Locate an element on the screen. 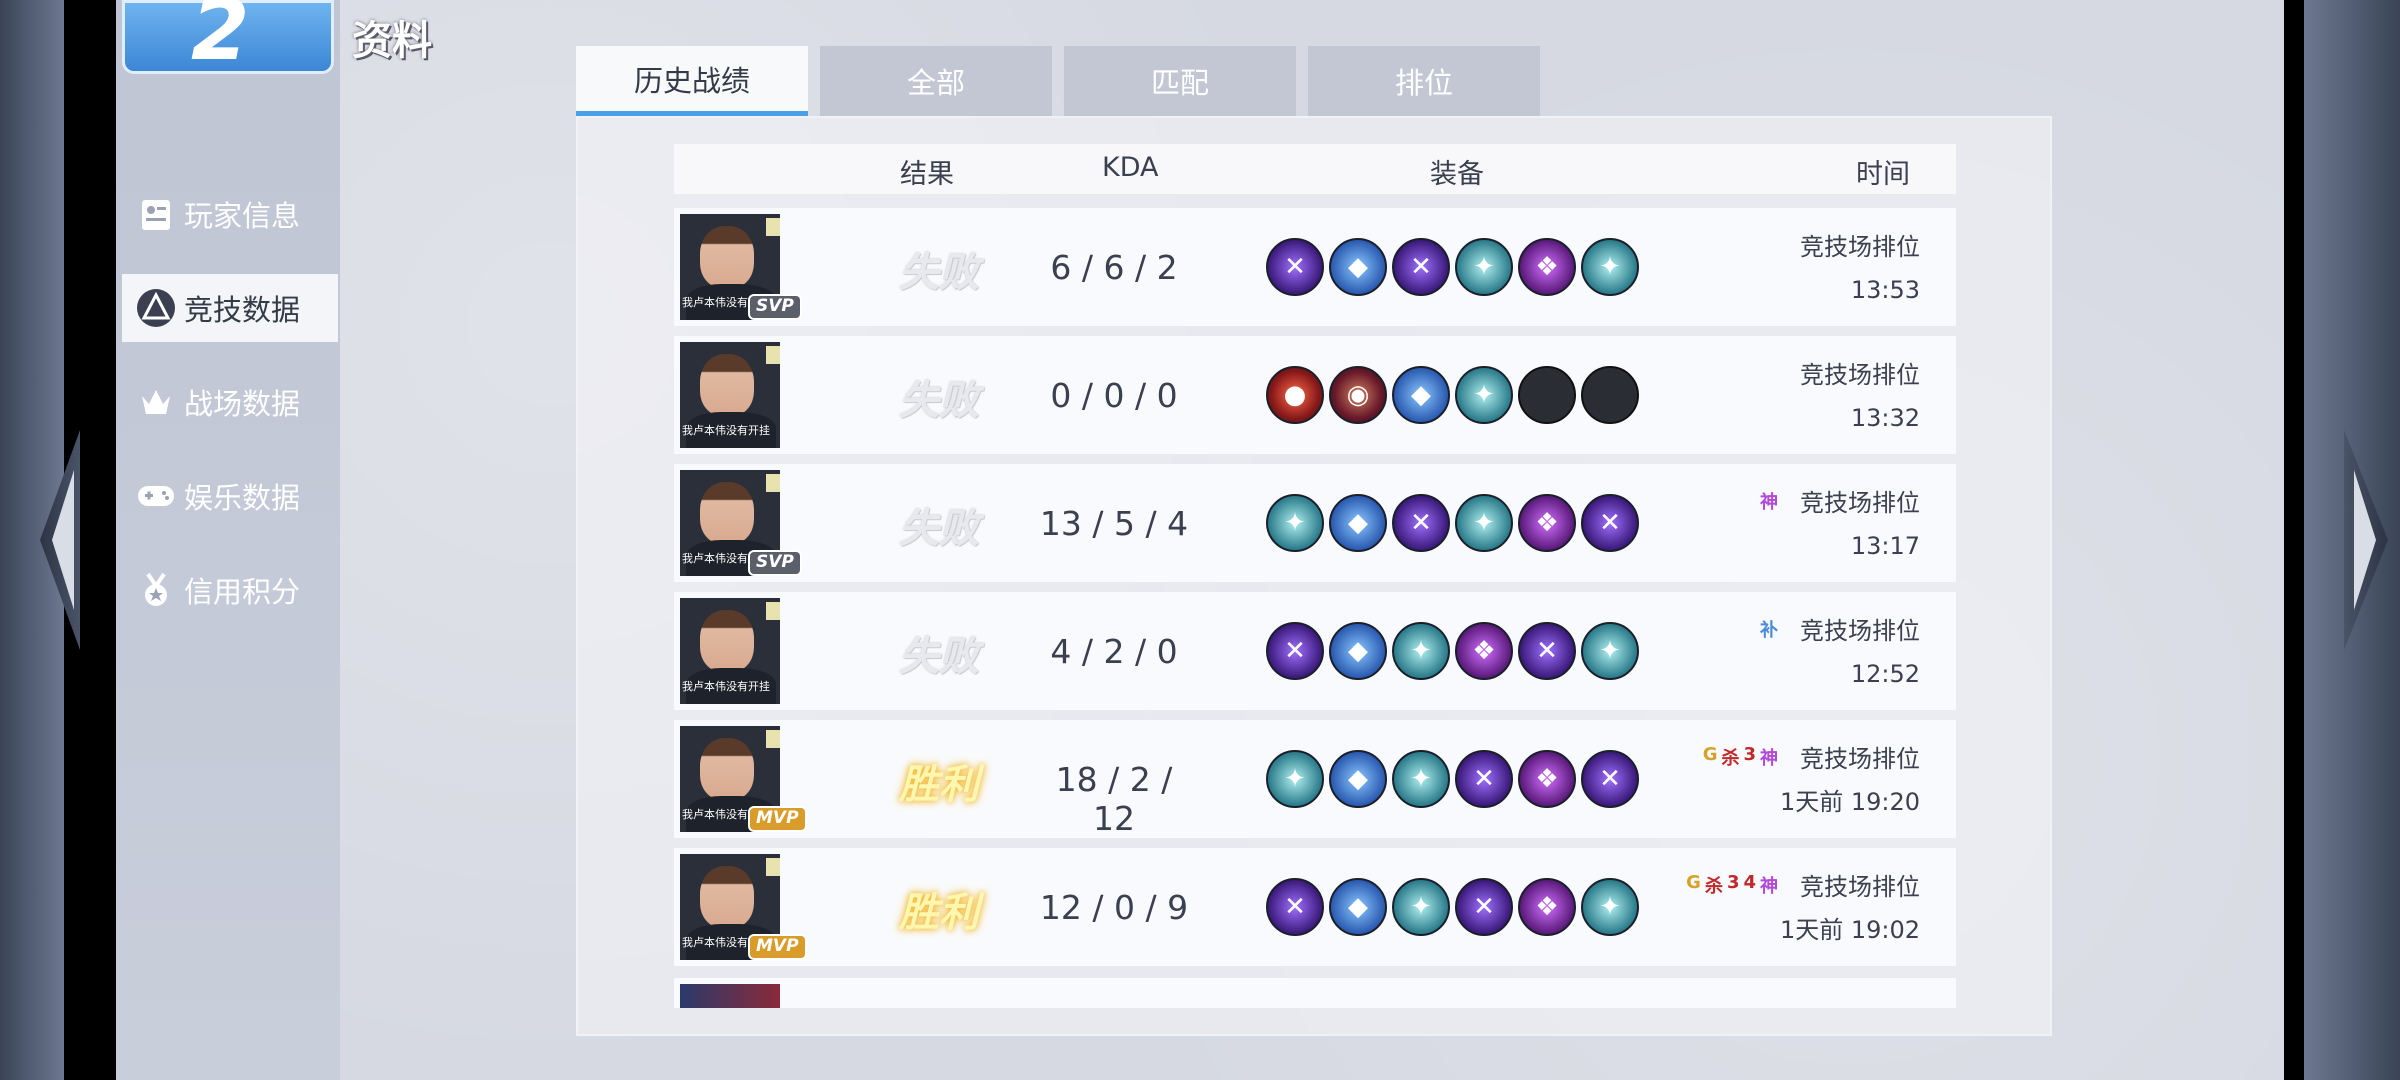  avatar-caption: 我卢本伟没有 is located at coordinates (715, 302).